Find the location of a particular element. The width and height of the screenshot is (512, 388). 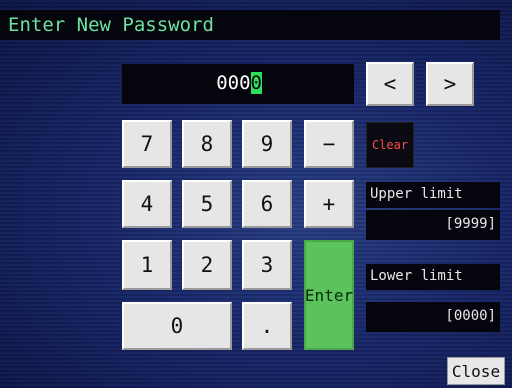

key-plus: + is located at coordinates (329, 204).